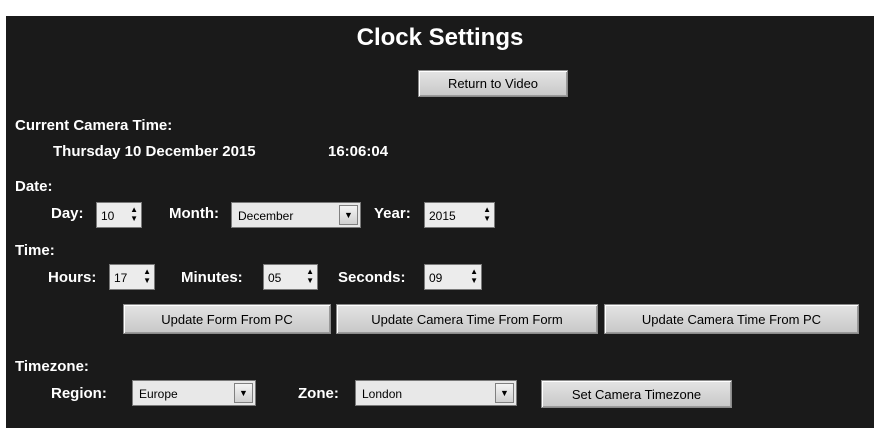 This screenshot has width=879, height=432. I want to click on update-camera-time-from-pc-button: Update Camera Time From PC, so click(731, 319).